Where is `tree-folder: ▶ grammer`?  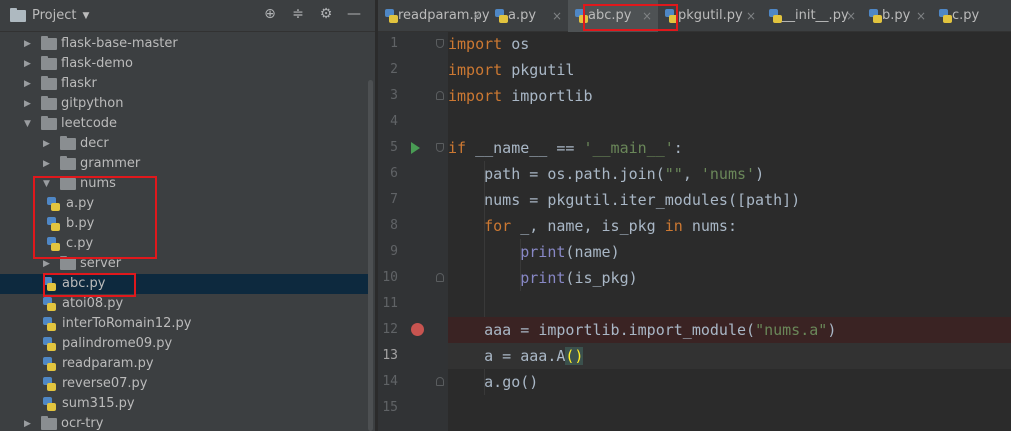
tree-folder: ▶ grammer is located at coordinates (184, 164).